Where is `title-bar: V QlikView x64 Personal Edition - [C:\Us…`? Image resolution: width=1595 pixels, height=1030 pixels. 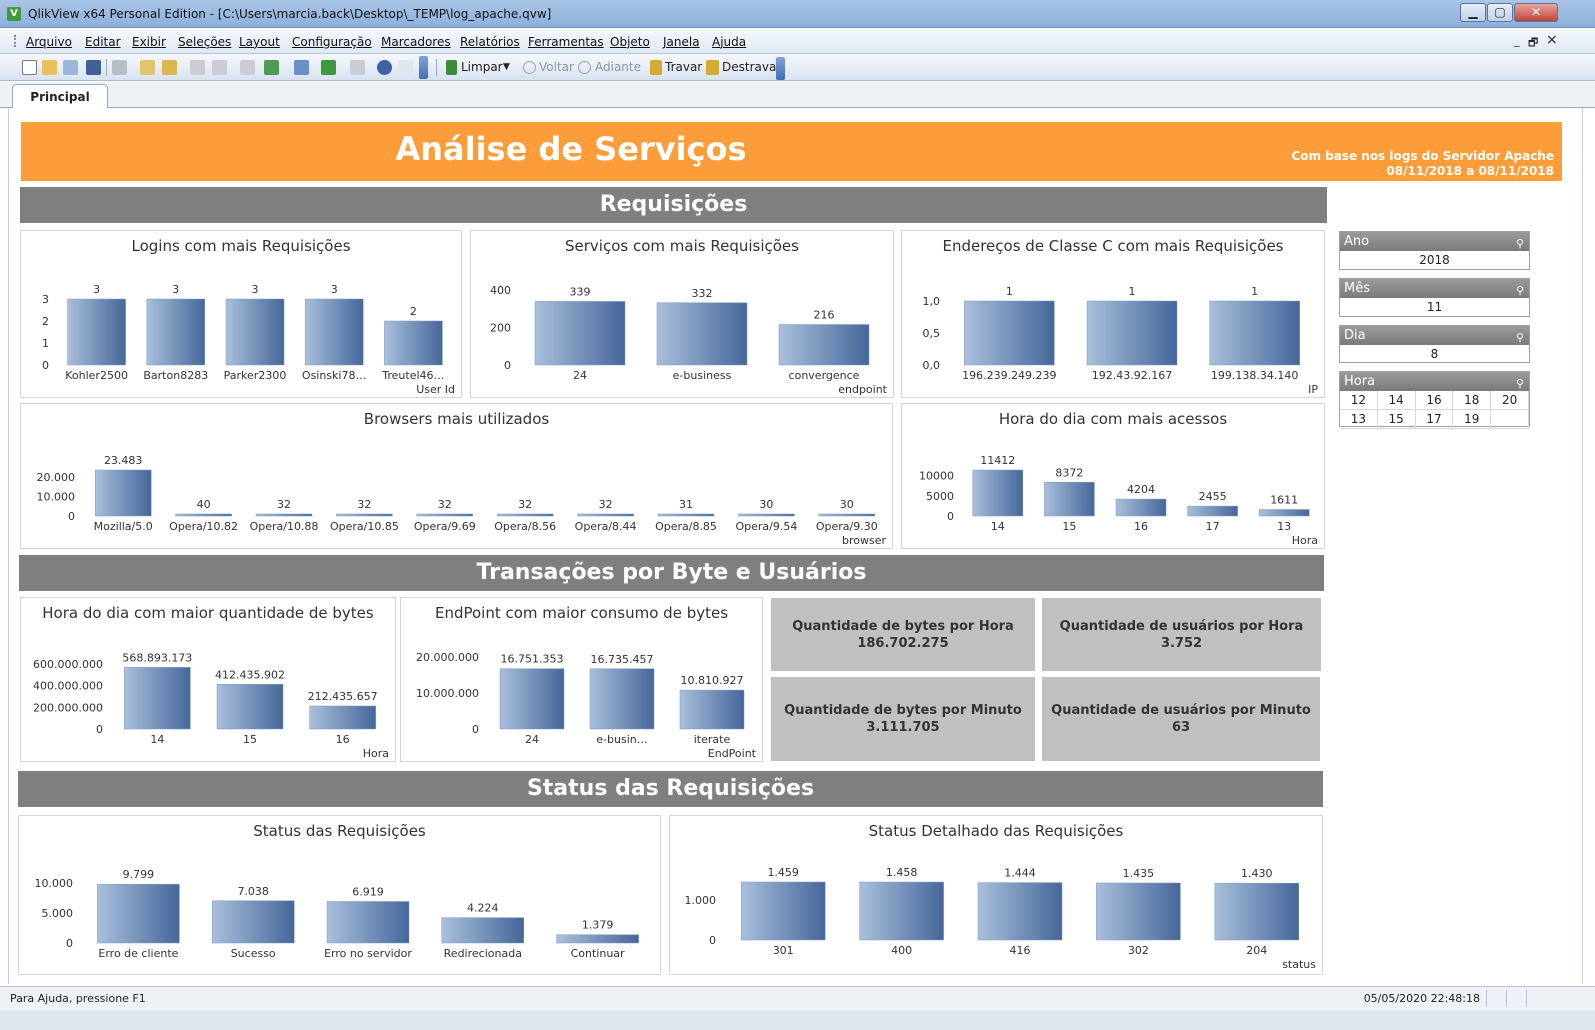 title-bar: V QlikView x64 Personal Edition - [C:\Us… is located at coordinates (797, 14).